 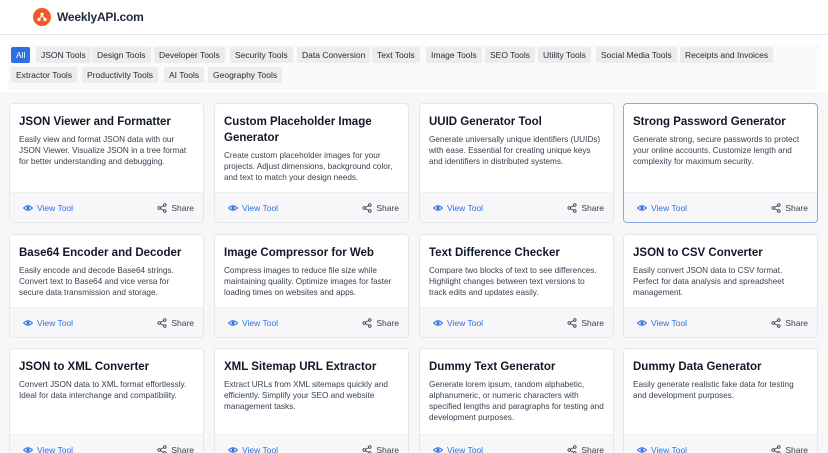 I want to click on filter-chip: Developer Tools, so click(x=189, y=55).